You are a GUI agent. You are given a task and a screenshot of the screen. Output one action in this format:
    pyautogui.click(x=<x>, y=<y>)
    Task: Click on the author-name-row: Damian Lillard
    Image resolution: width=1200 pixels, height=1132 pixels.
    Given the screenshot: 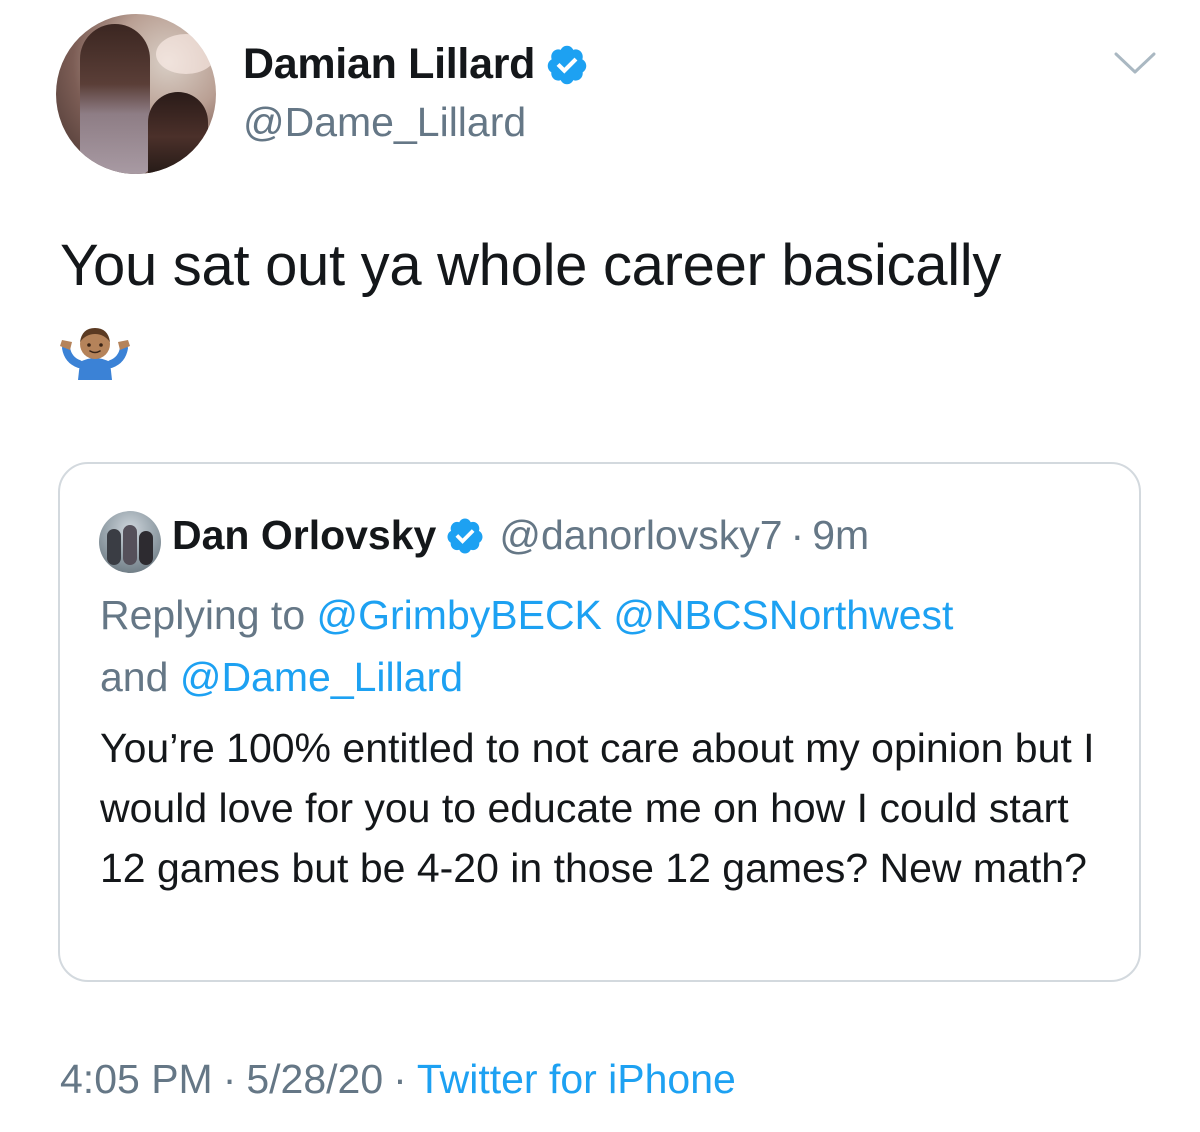 What is the action you would take?
    pyautogui.click(x=416, y=64)
    